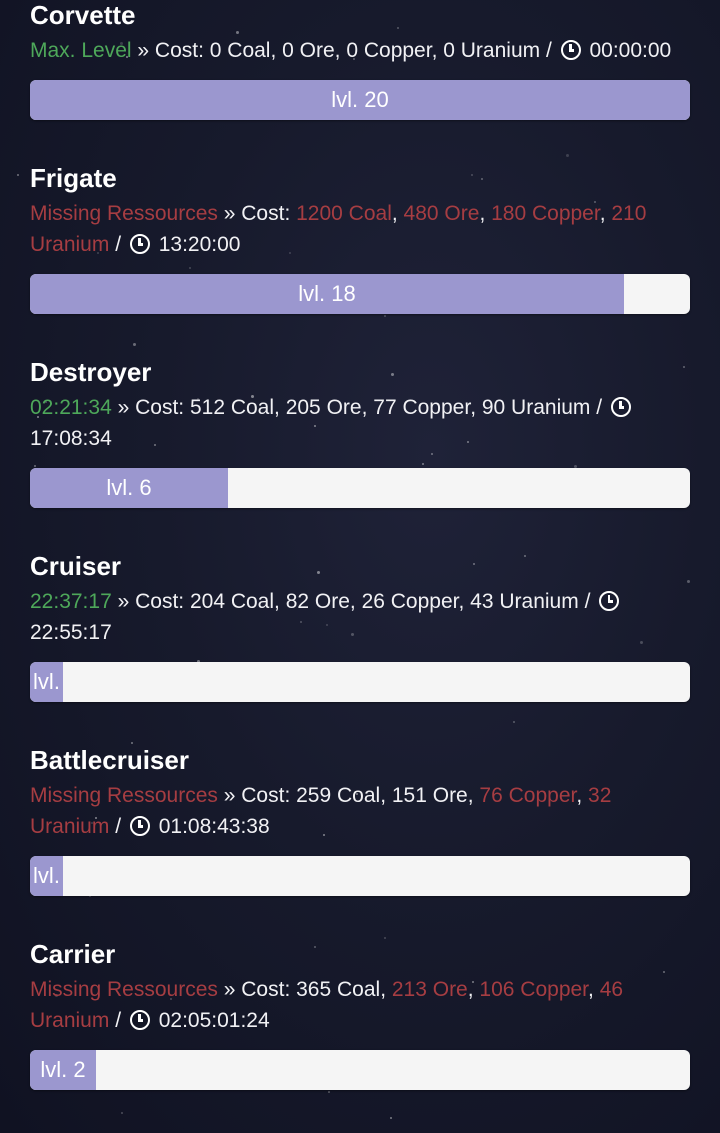 Image resolution: width=720 pixels, height=1133 pixels. What do you see at coordinates (91, 372) in the screenshot?
I see `ship-name: Destroyer` at bounding box center [91, 372].